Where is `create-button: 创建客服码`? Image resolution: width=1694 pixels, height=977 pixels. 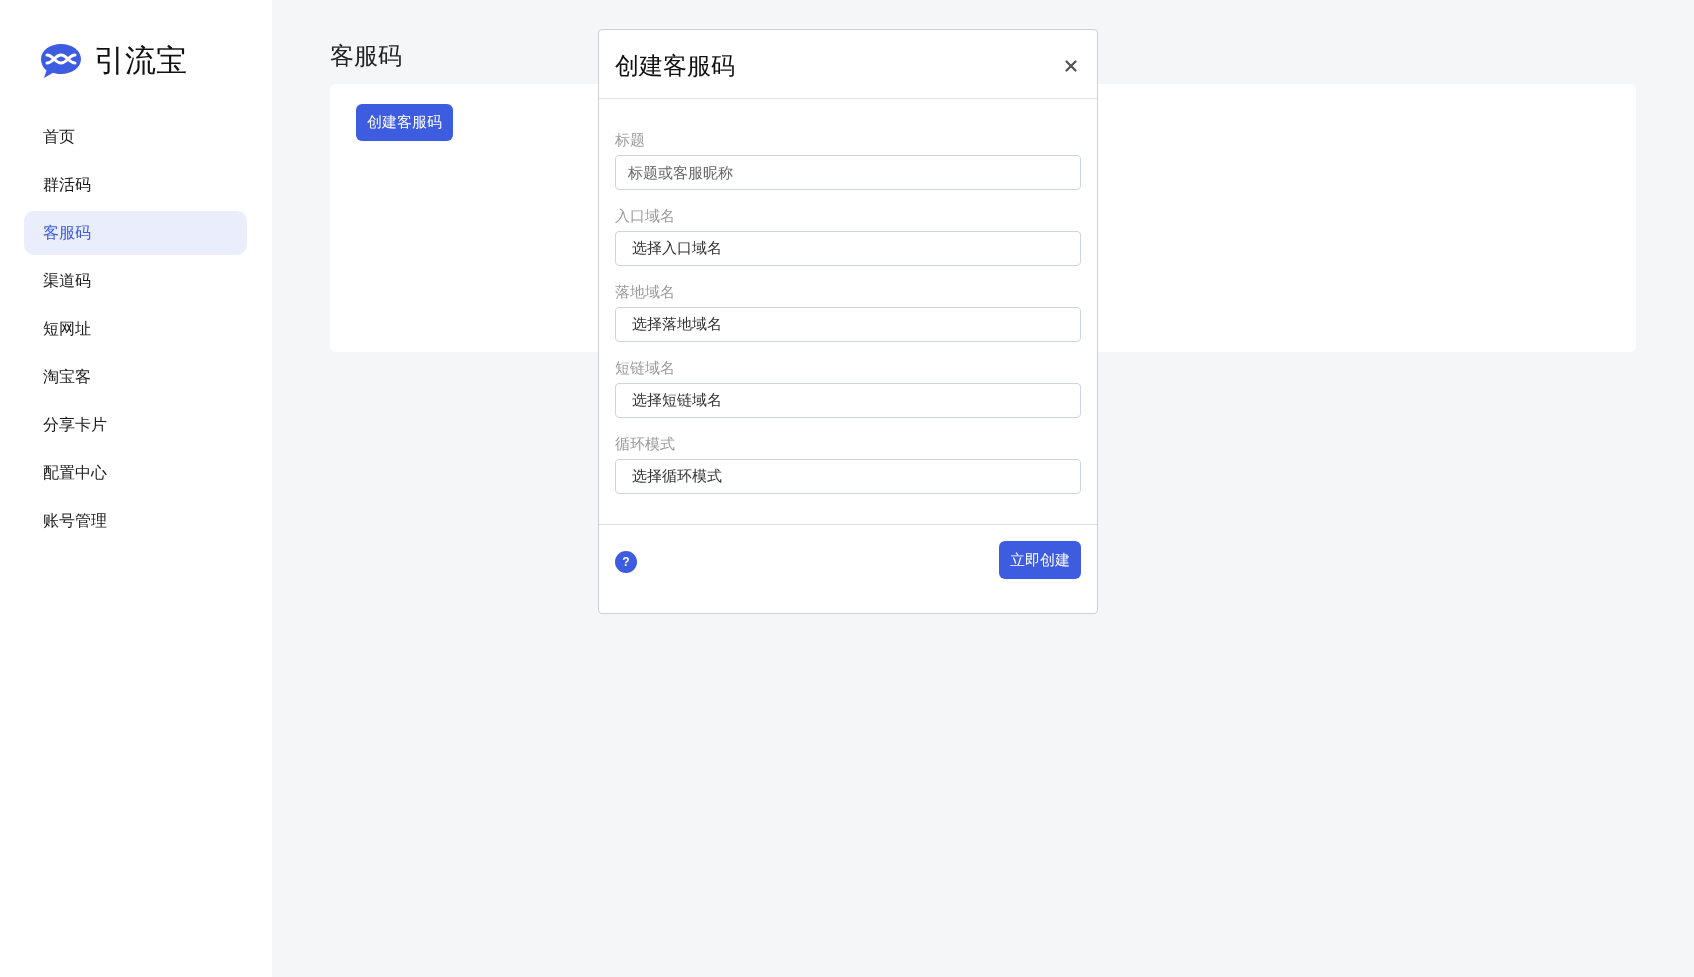 create-button: 创建客服码 is located at coordinates (404, 122).